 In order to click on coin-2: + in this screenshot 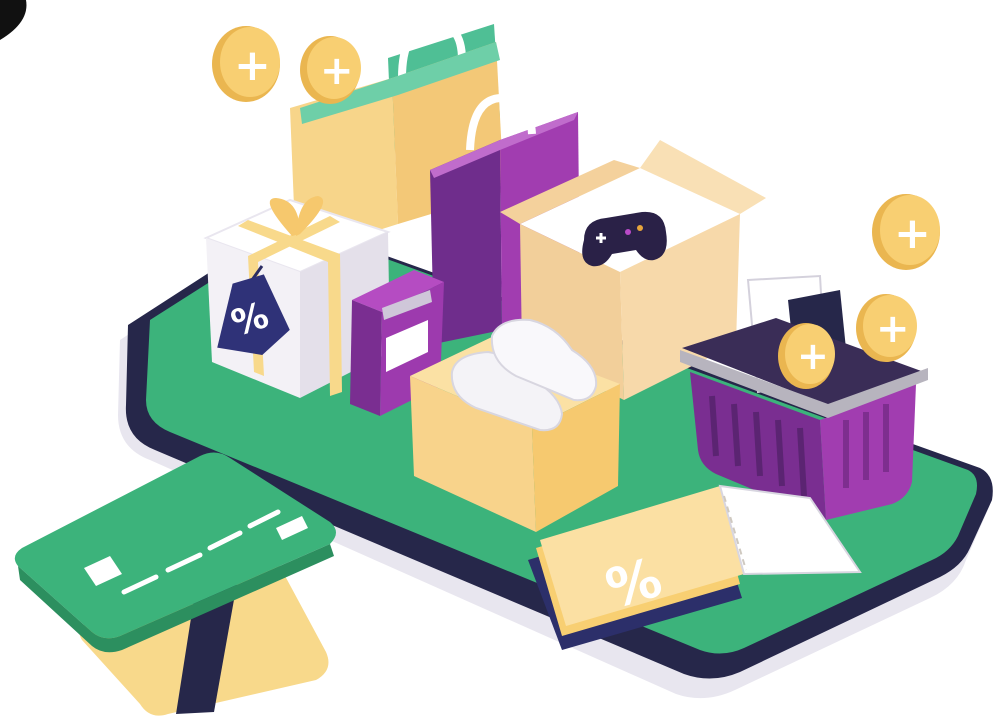, I will do `click(330, 70)`.